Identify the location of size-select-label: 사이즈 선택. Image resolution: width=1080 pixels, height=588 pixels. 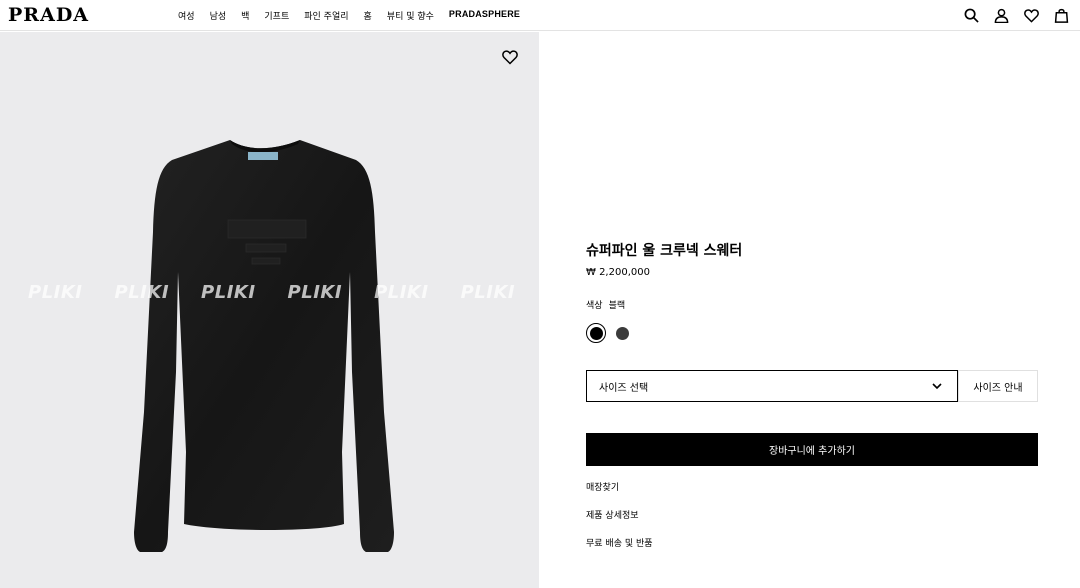
(624, 388).